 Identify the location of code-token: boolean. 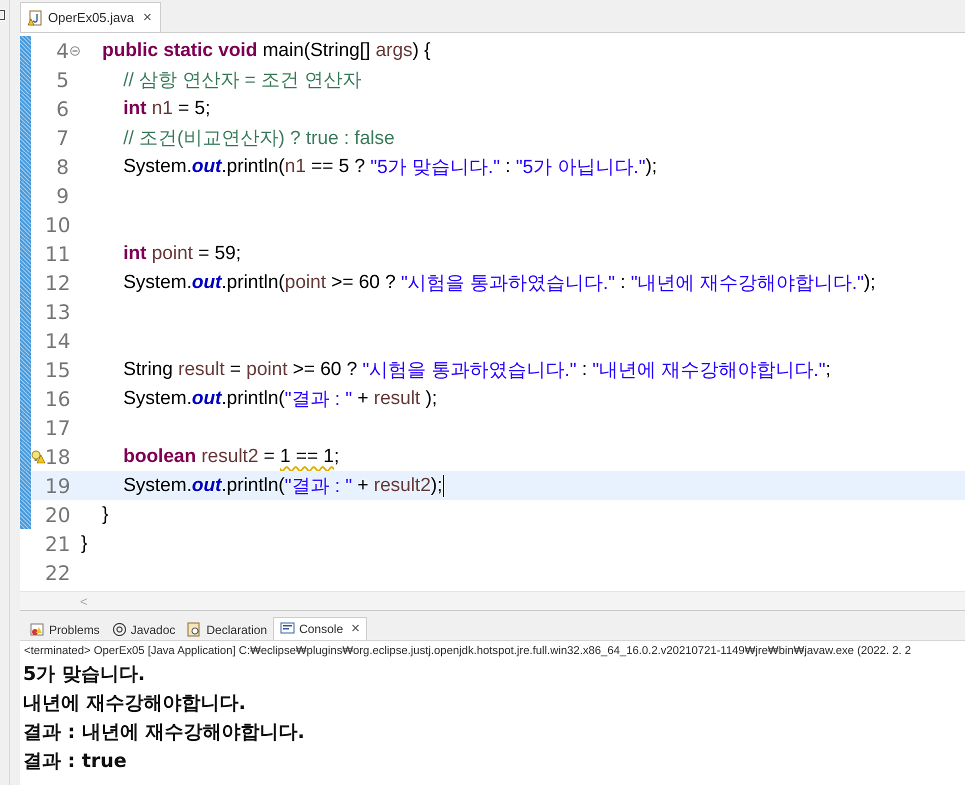
(159, 457).